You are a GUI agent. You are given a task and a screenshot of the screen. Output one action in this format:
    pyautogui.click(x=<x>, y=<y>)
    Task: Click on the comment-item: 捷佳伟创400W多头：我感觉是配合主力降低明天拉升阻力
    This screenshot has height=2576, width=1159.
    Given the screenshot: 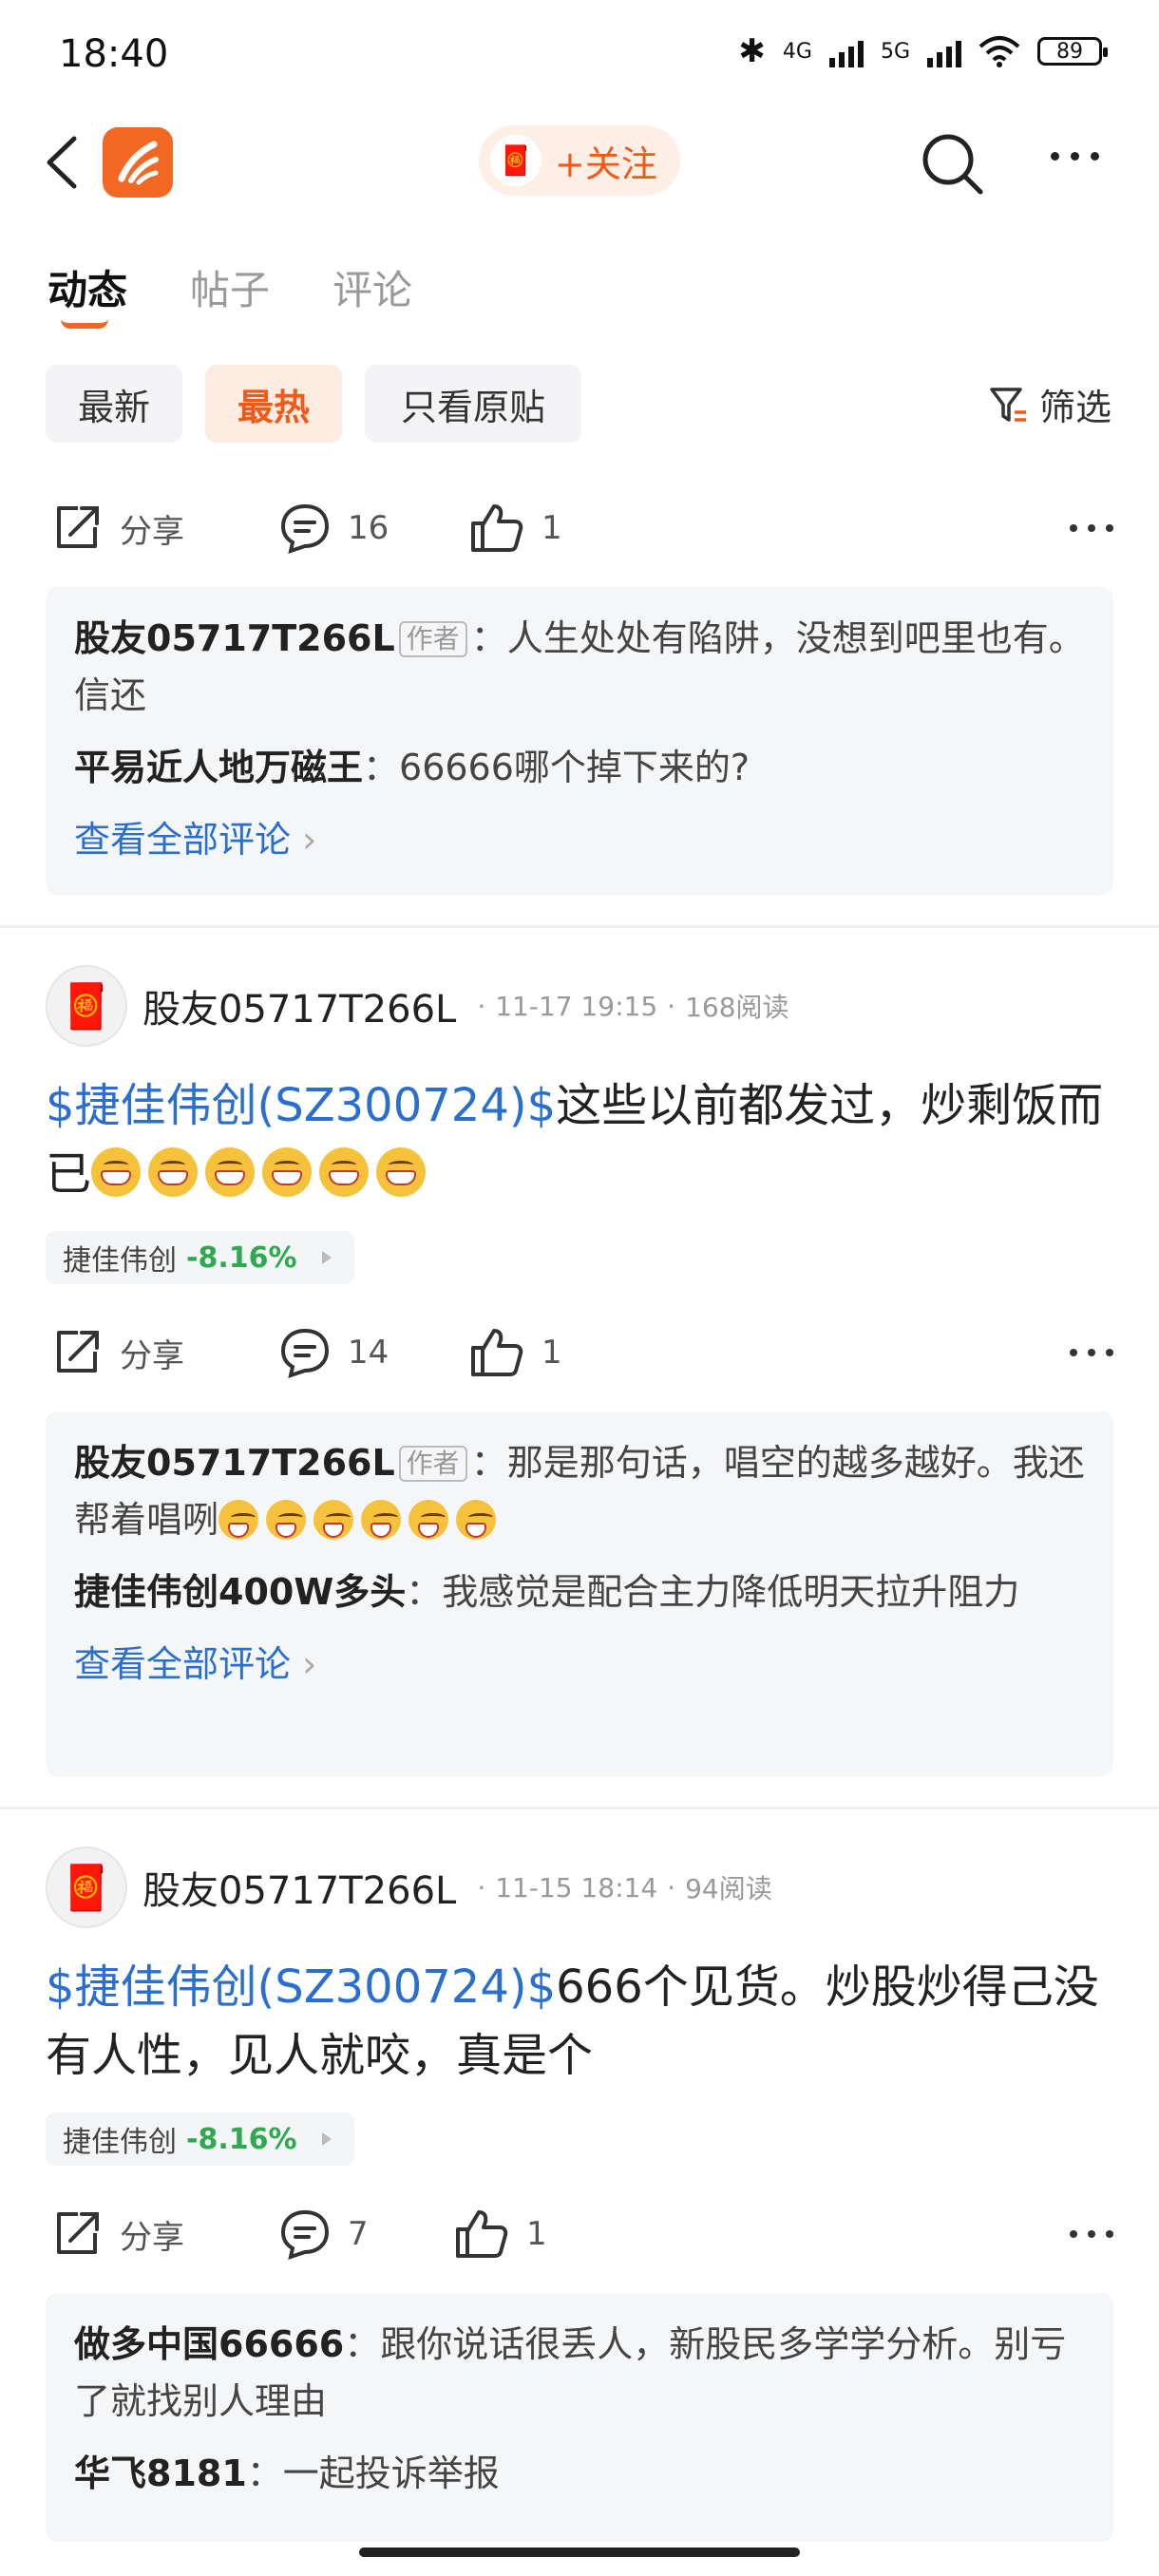 What is the action you would take?
    pyautogui.click(x=579, y=1591)
    